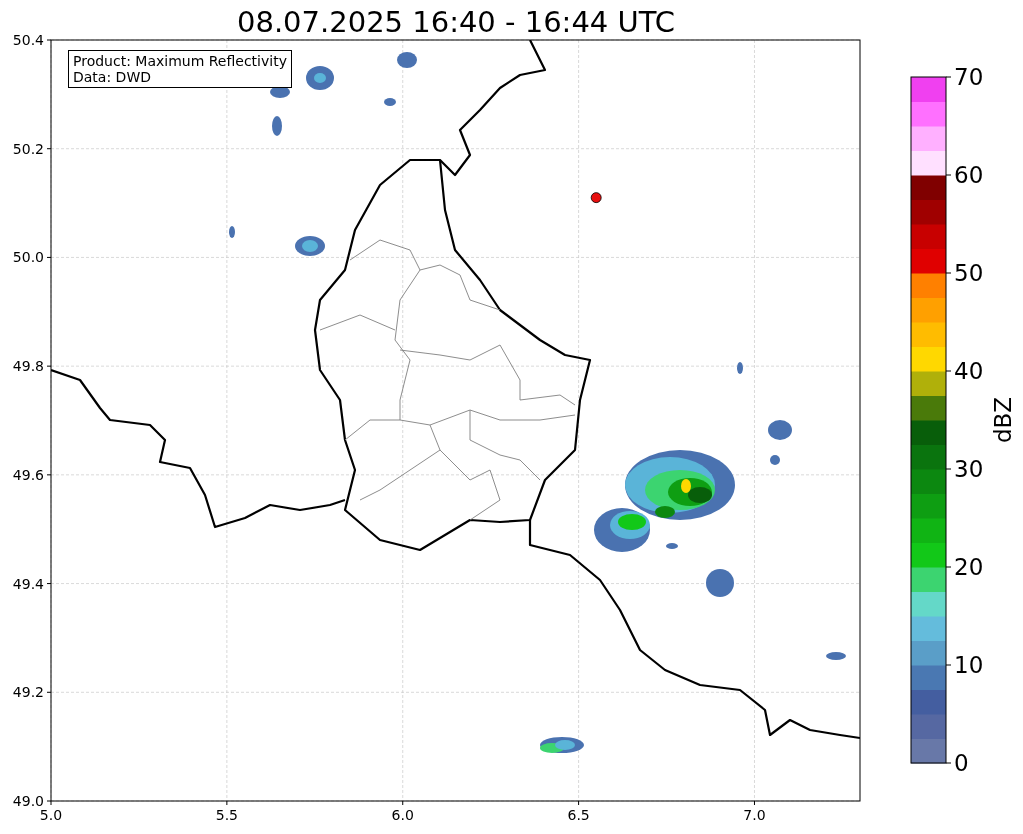 This screenshot has height=834, width=1023. I want to click on location-marker, so click(596, 198).